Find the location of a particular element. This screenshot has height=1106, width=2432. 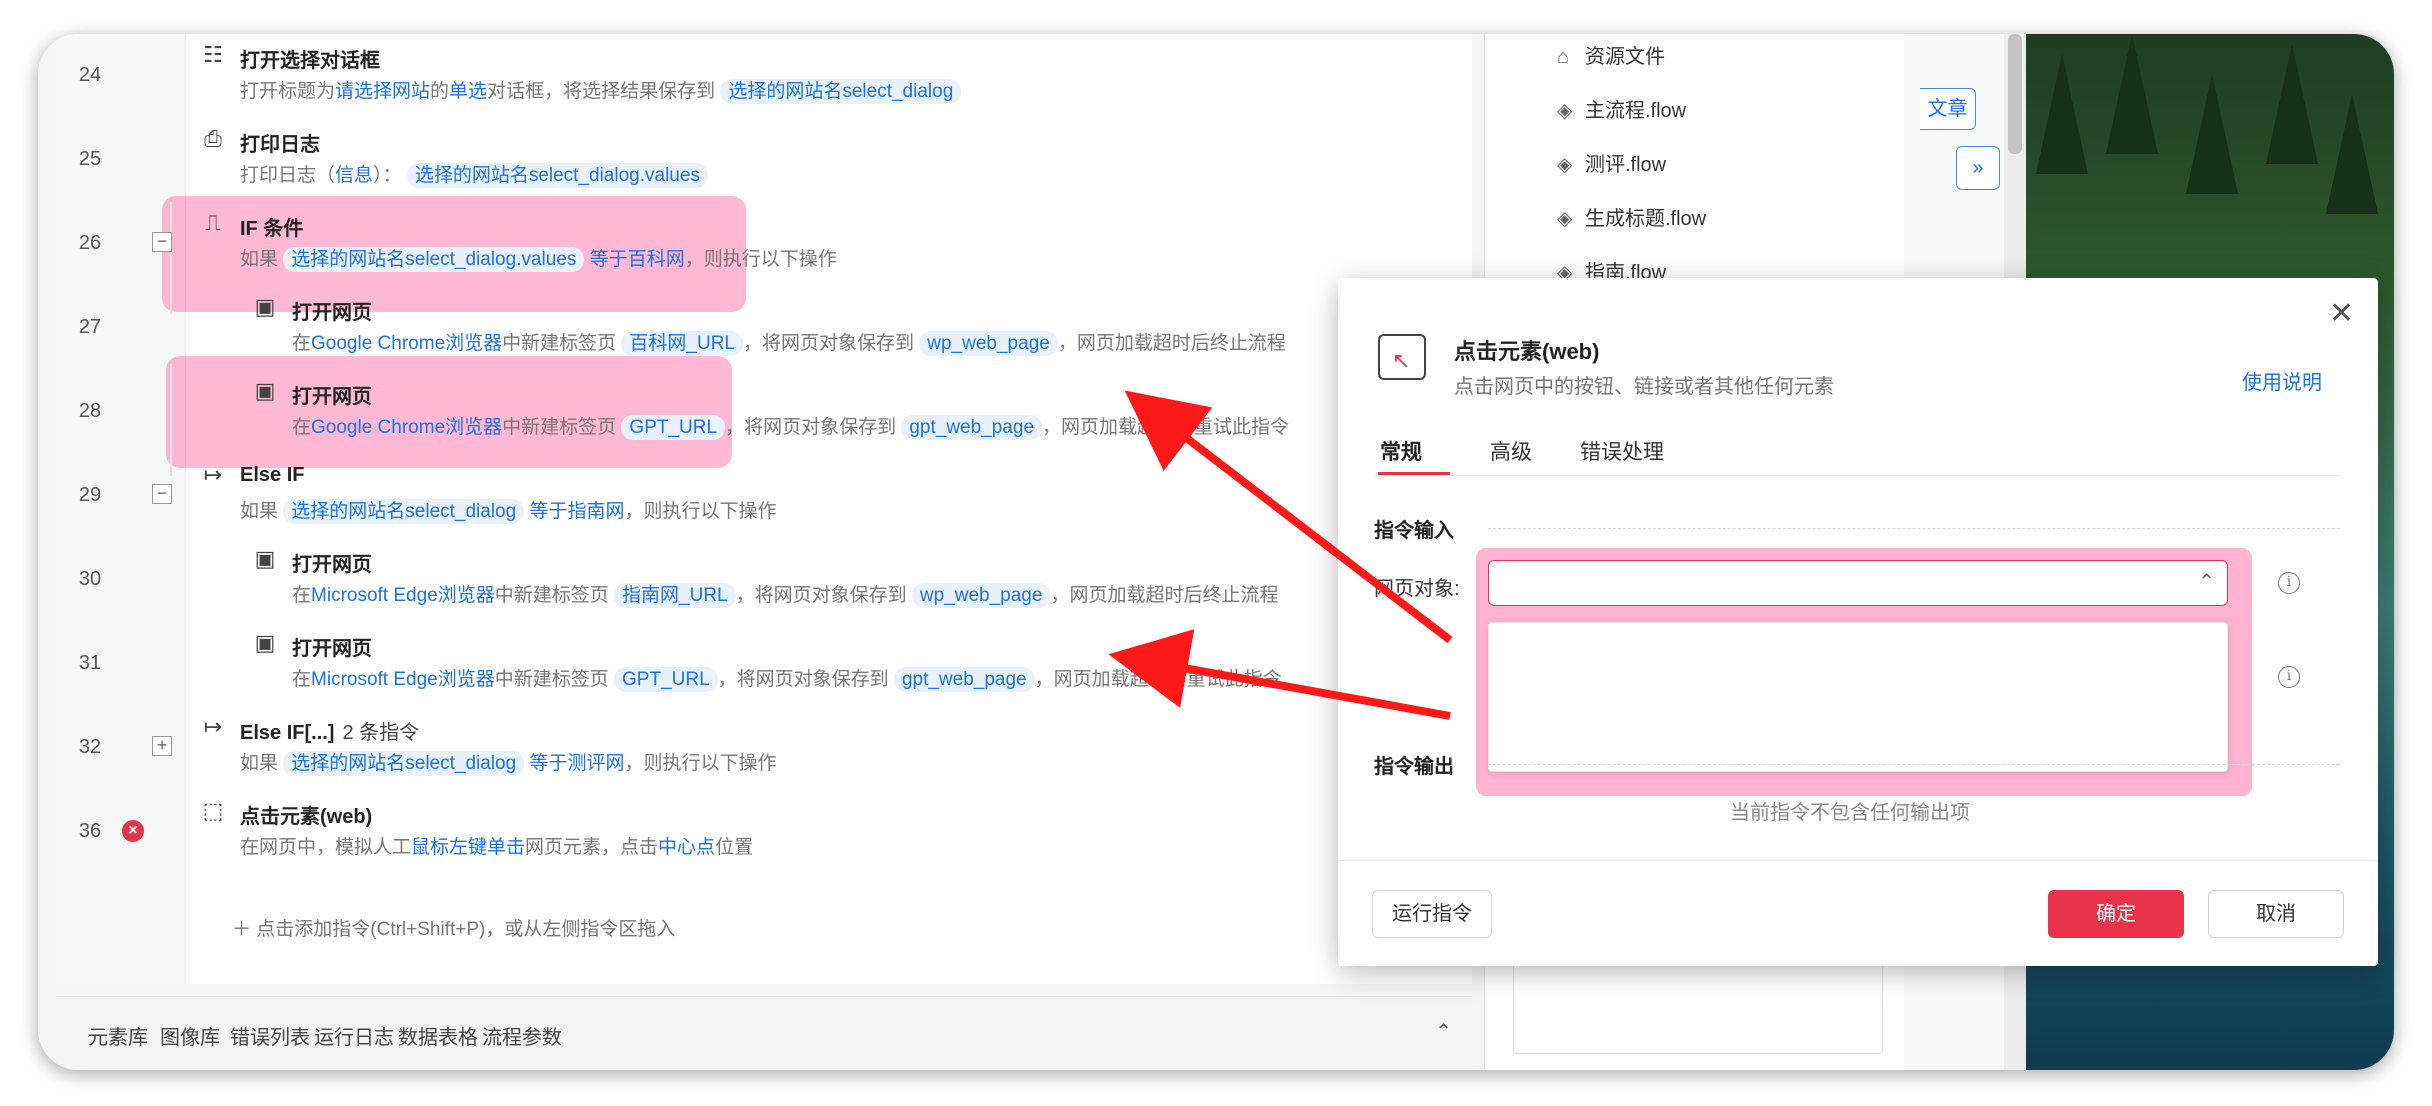

description-text: 如果 is located at coordinates (262, 763).